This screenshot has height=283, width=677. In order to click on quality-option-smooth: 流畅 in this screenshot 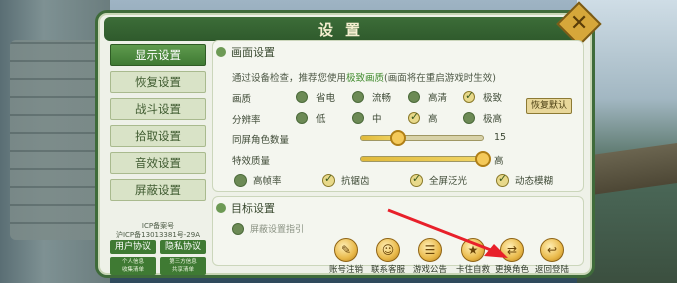, I will do `click(371, 97)`.